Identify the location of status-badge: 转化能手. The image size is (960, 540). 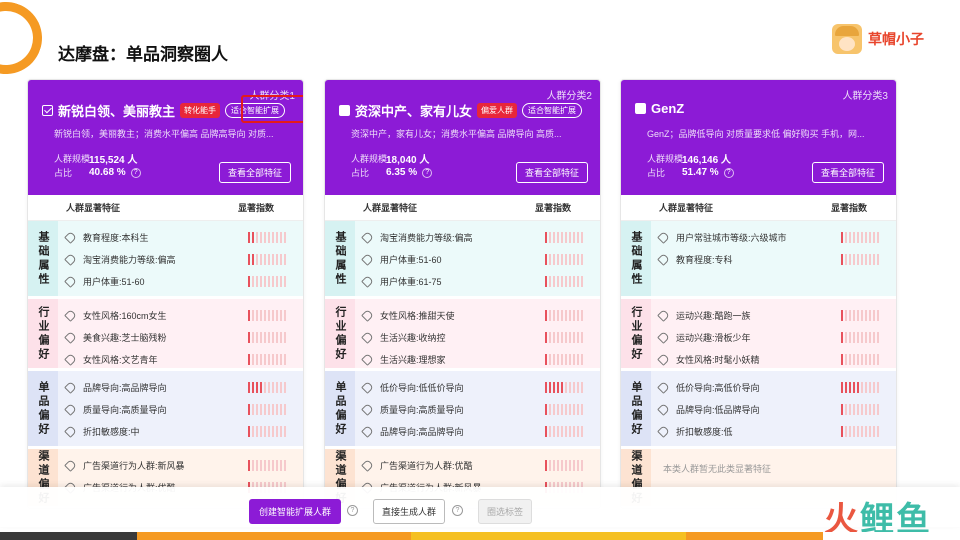
(200, 110).